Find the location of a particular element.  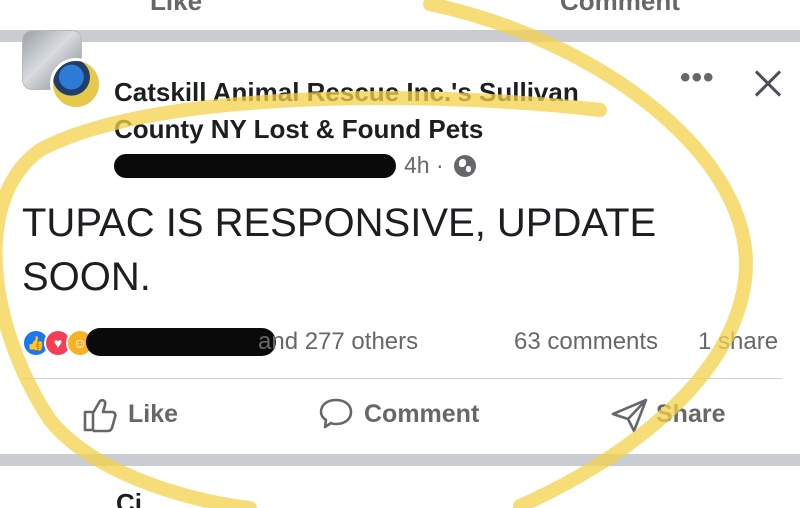

comment-label: Comment is located at coordinates (422, 414).